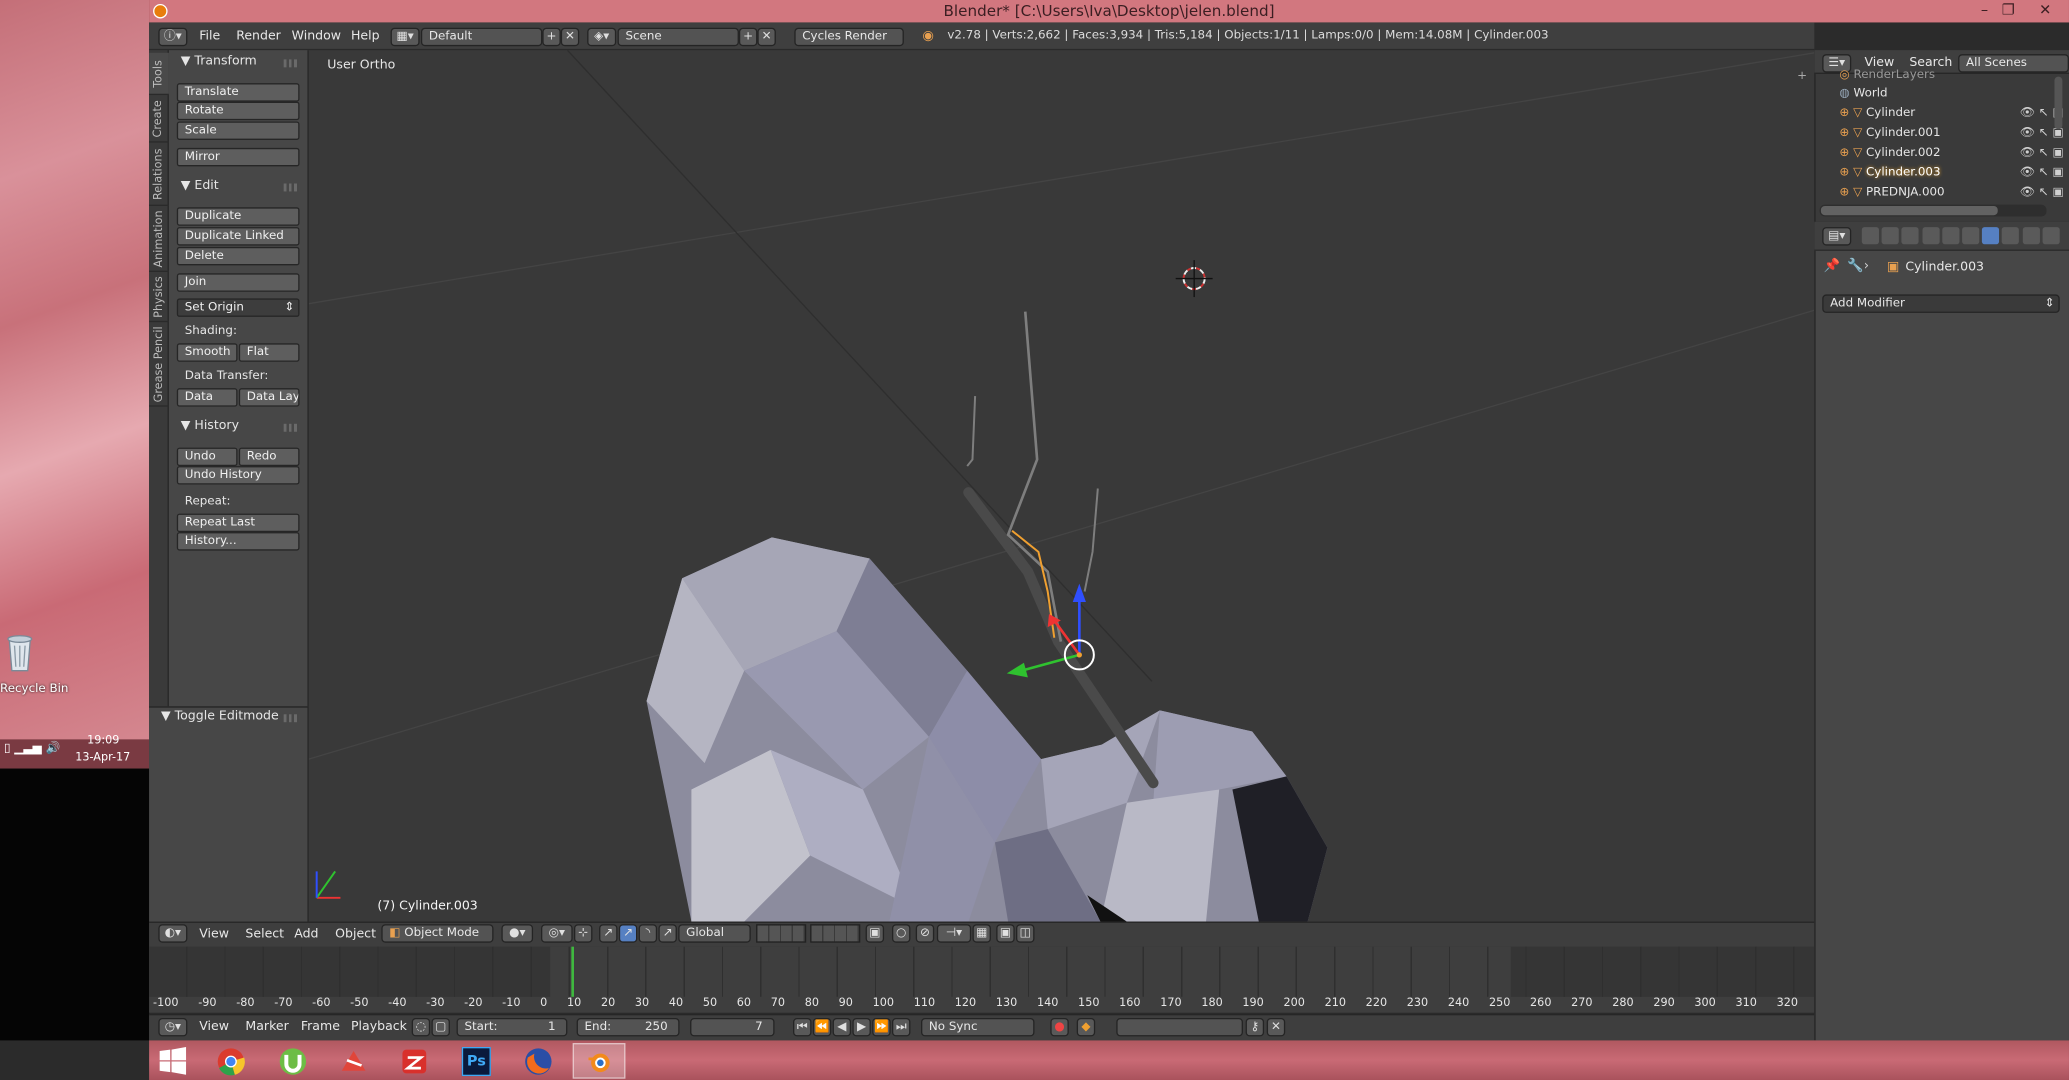  I want to click on panel-edit-header: ▼ Edit, so click(200, 186).